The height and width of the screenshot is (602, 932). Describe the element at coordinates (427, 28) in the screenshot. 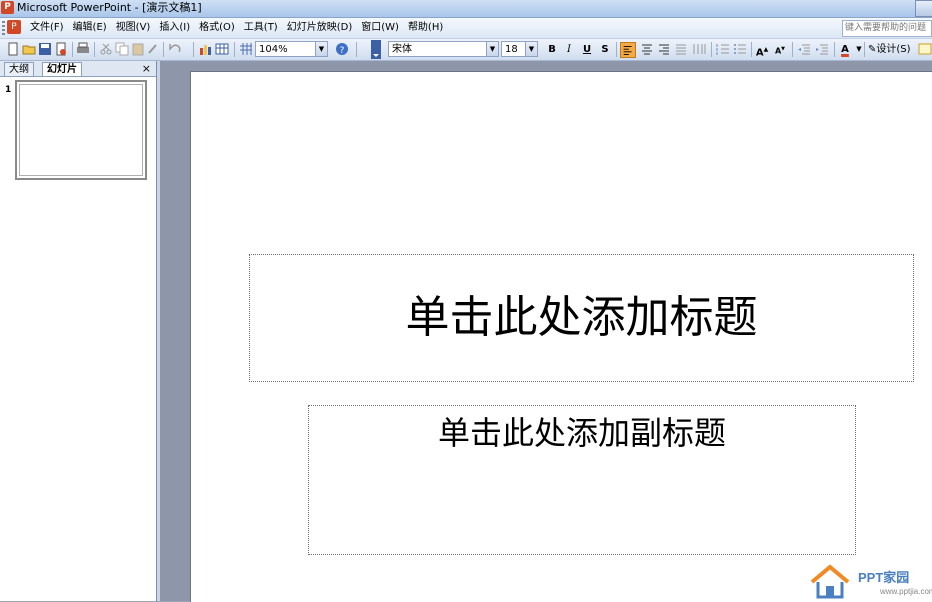

I see `menu-help: 帮助(H)` at that location.